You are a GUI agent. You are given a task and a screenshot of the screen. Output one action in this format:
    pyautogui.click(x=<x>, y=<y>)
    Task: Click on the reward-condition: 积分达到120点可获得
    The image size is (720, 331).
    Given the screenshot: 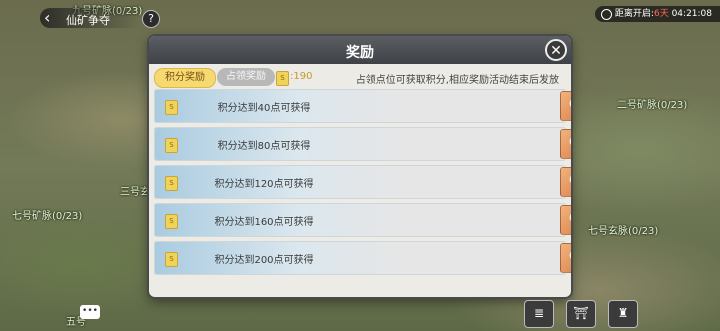 What is the action you would take?
    pyautogui.click(x=264, y=184)
    